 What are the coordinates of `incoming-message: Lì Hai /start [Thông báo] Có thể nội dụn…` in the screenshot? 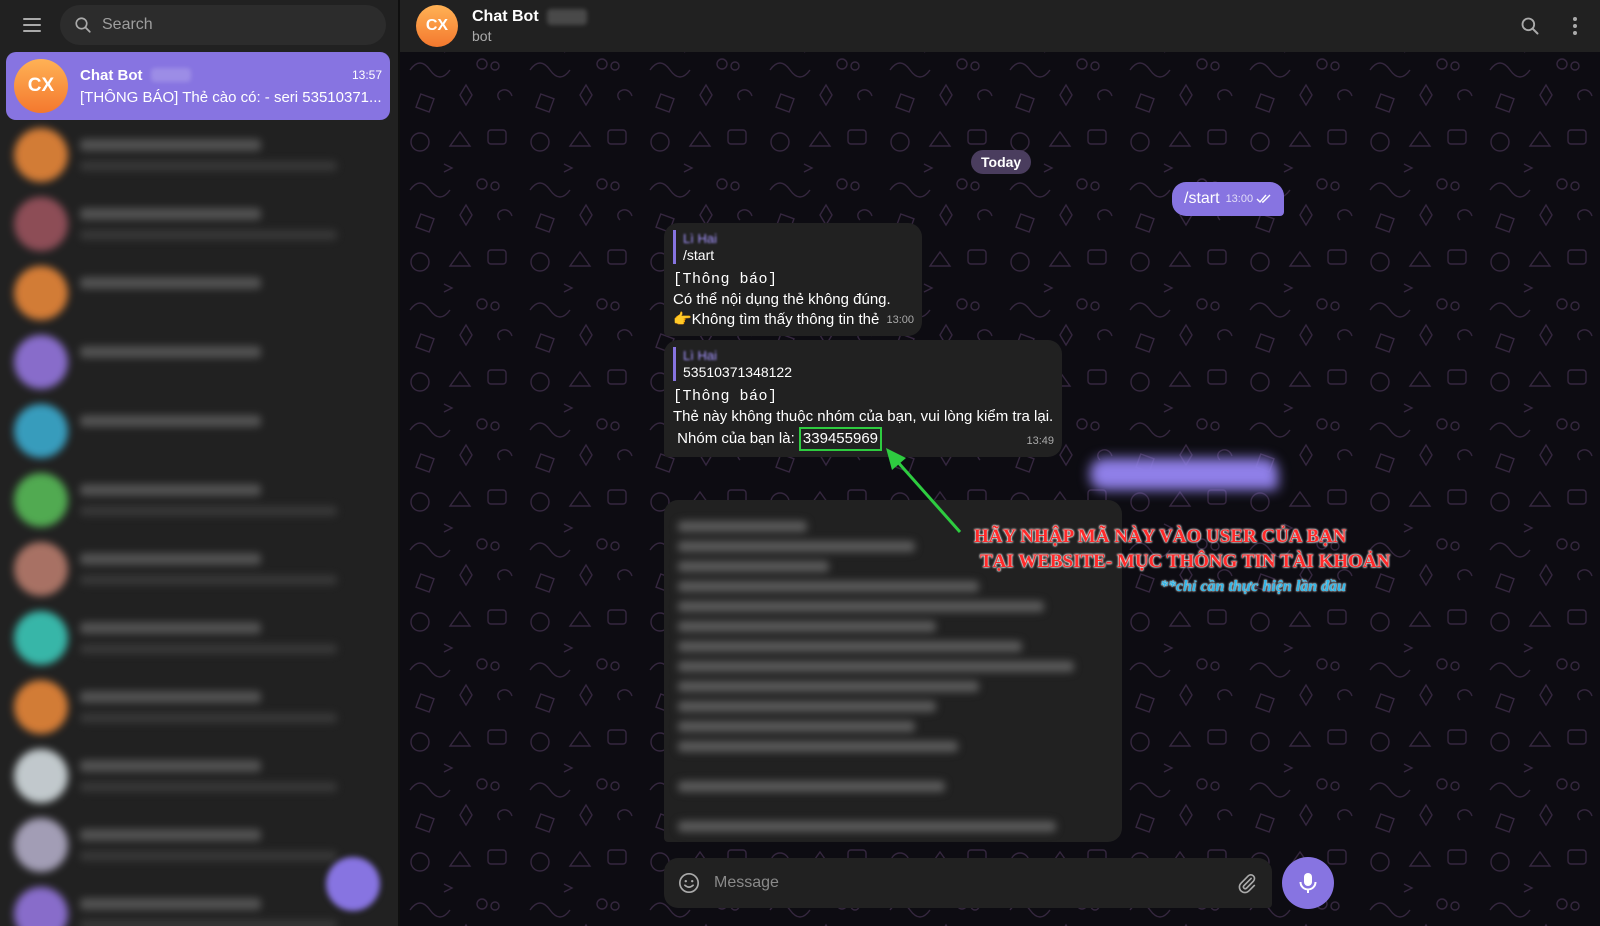 It's located at (793, 279).